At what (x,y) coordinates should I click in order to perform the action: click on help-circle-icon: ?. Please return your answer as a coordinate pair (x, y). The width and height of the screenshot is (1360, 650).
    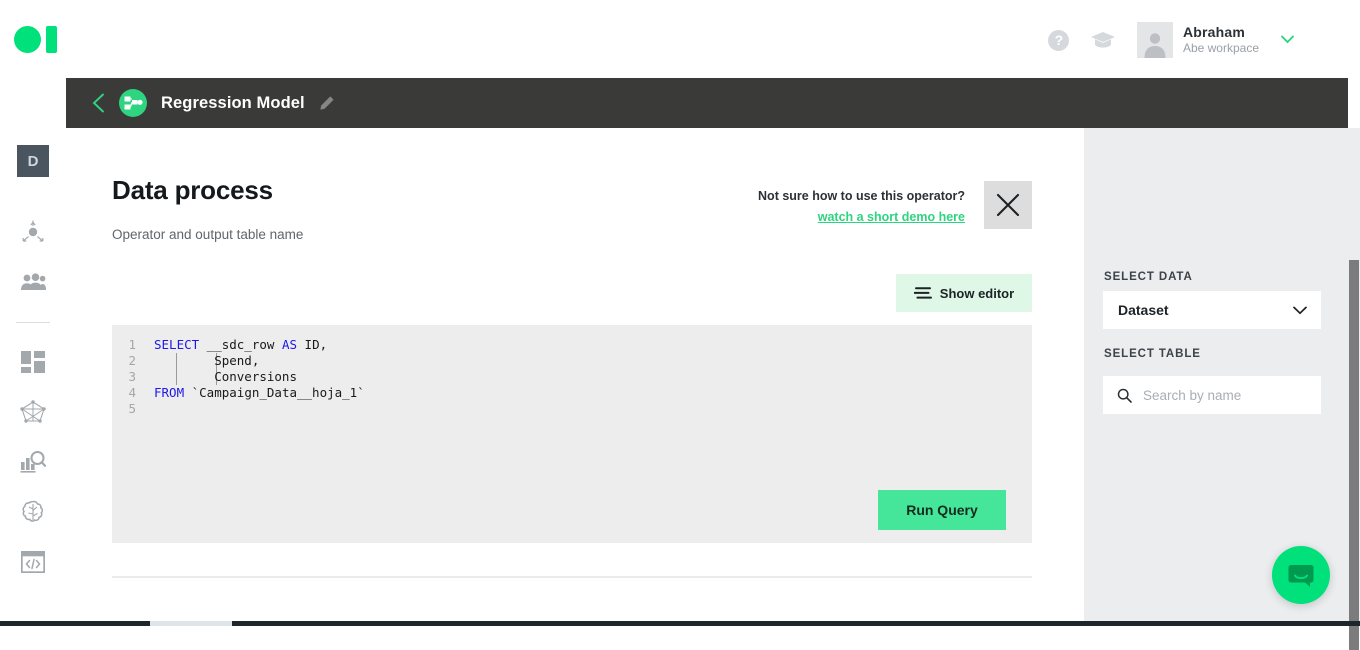
    Looking at the image, I should click on (1058, 40).